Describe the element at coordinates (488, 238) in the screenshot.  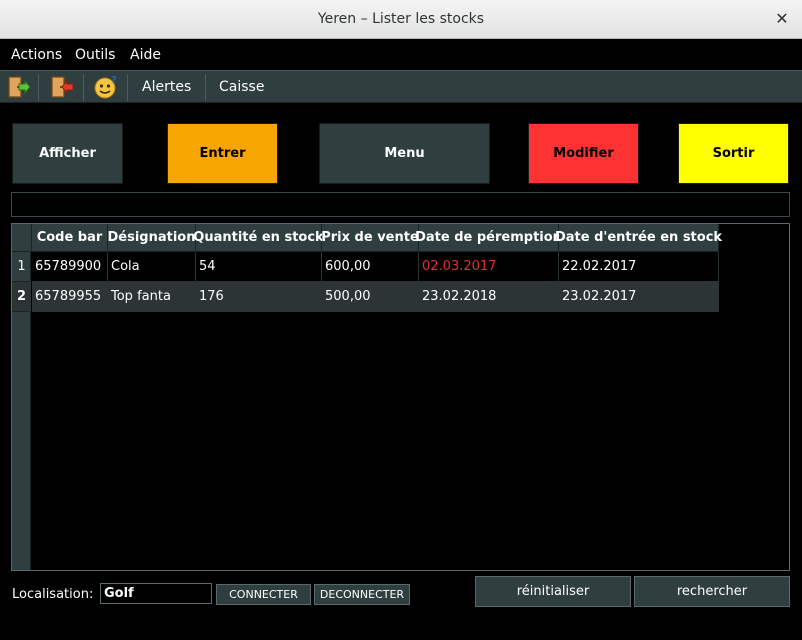
I see `col-header-peremption: Date de péremption` at that location.